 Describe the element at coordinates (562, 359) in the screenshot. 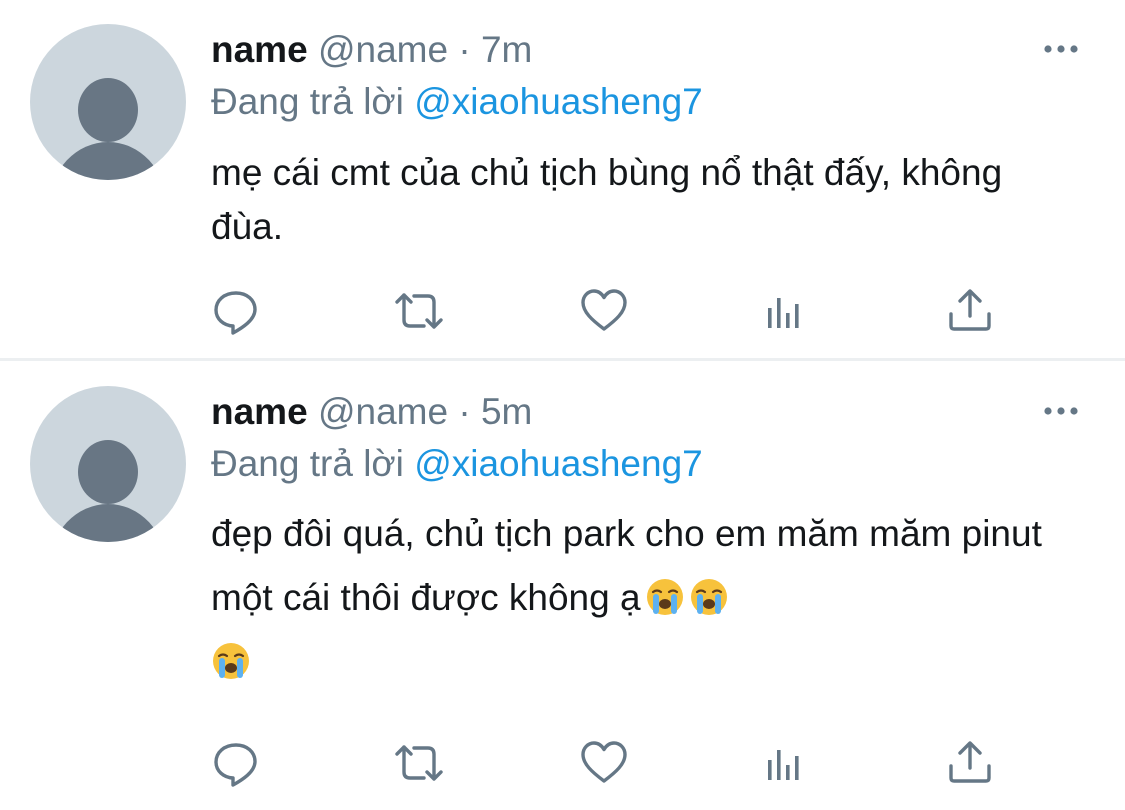

I see `tweet-divider` at that location.